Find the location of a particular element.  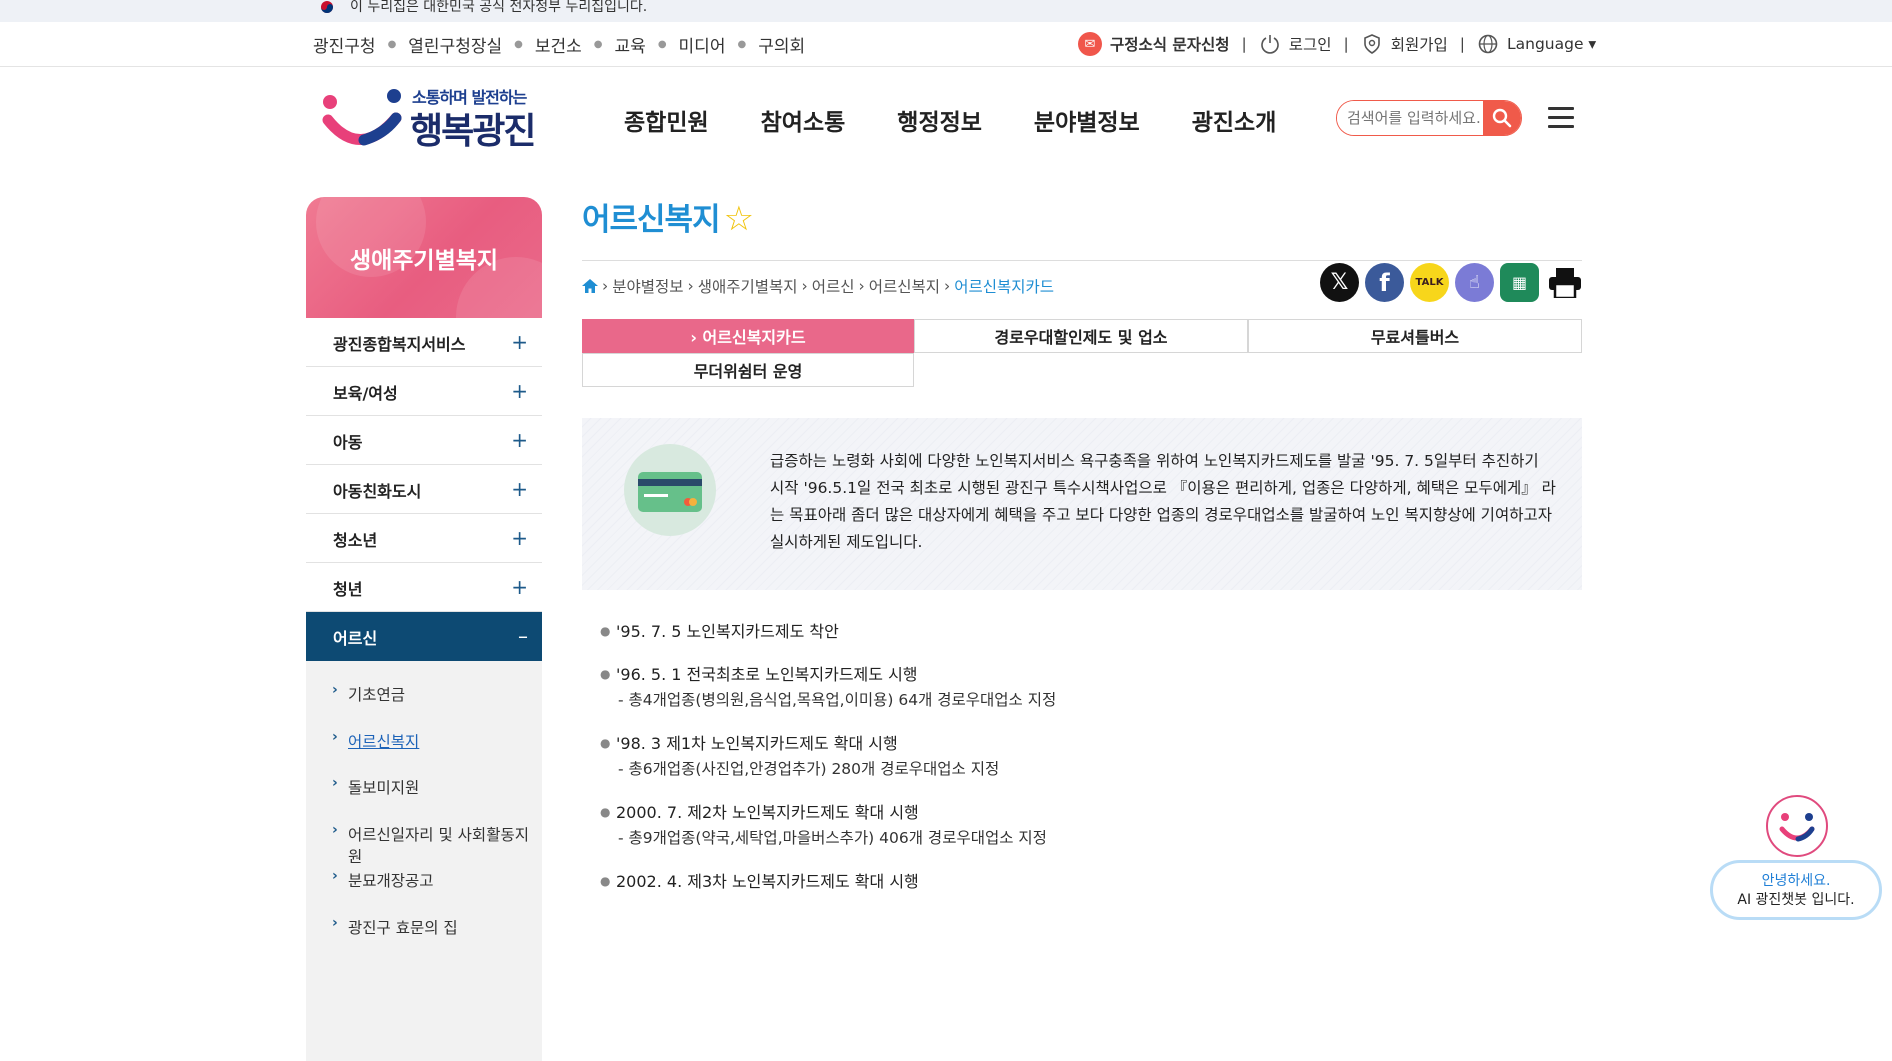

tab-heat-shelter: 무더위쉼터 운영 is located at coordinates (748, 370).